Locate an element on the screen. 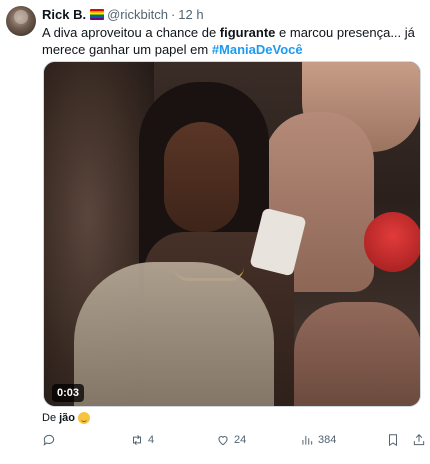 This screenshot has width=430, height=464. views-bar-chart-icon is located at coordinates (307, 440).